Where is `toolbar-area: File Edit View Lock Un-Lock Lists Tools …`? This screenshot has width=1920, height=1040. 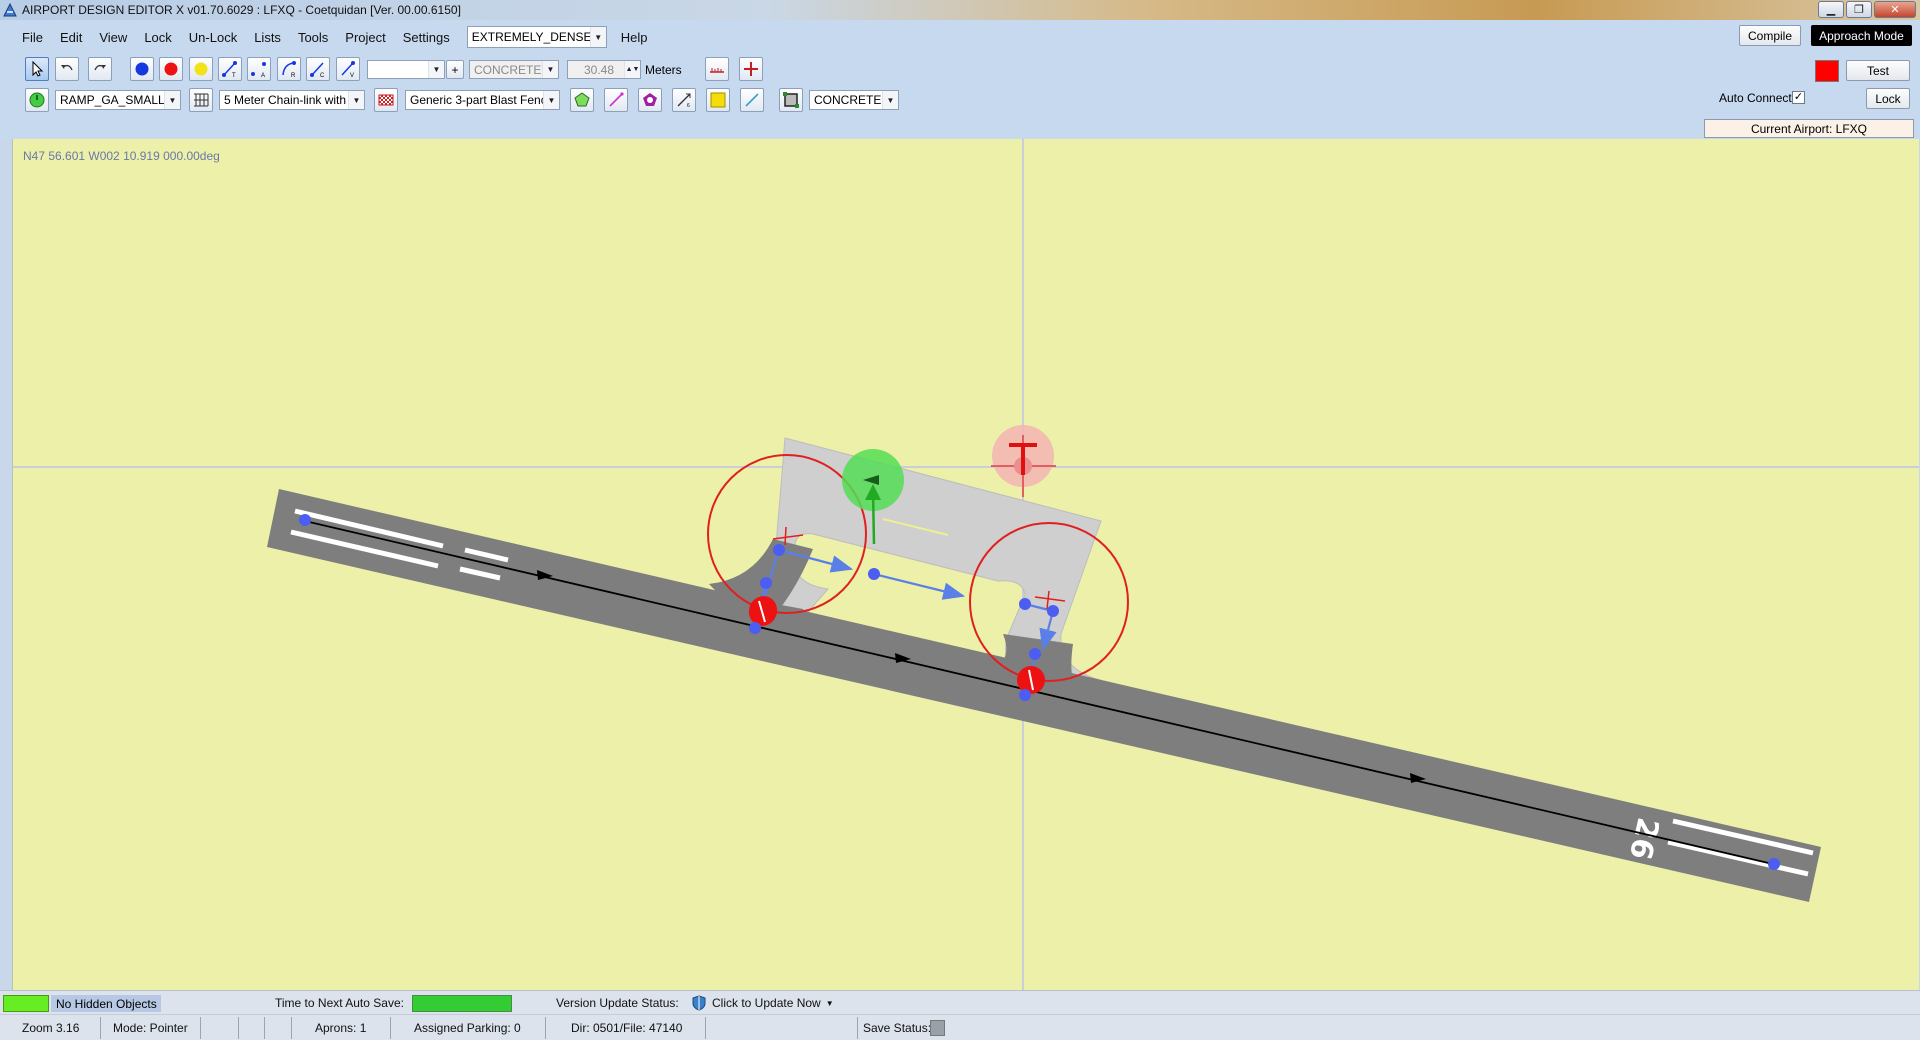 toolbar-area: File Edit View Lock Un-Lock Lists Tools … is located at coordinates (960, 79).